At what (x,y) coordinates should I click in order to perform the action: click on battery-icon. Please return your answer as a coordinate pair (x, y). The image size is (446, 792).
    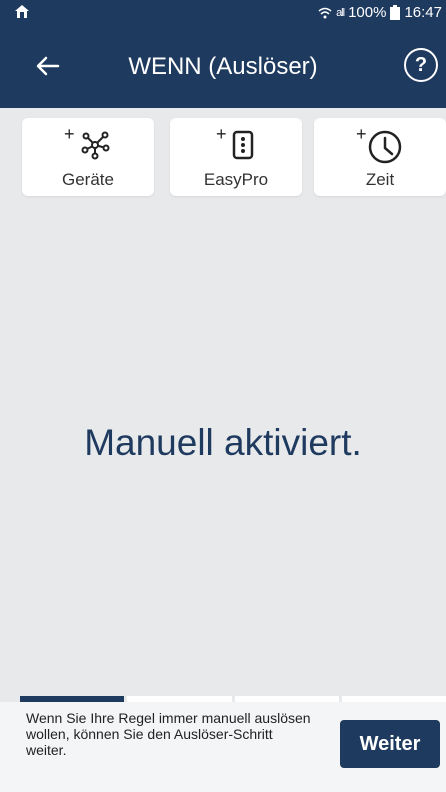
    Looking at the image, I should click on (395, 12).